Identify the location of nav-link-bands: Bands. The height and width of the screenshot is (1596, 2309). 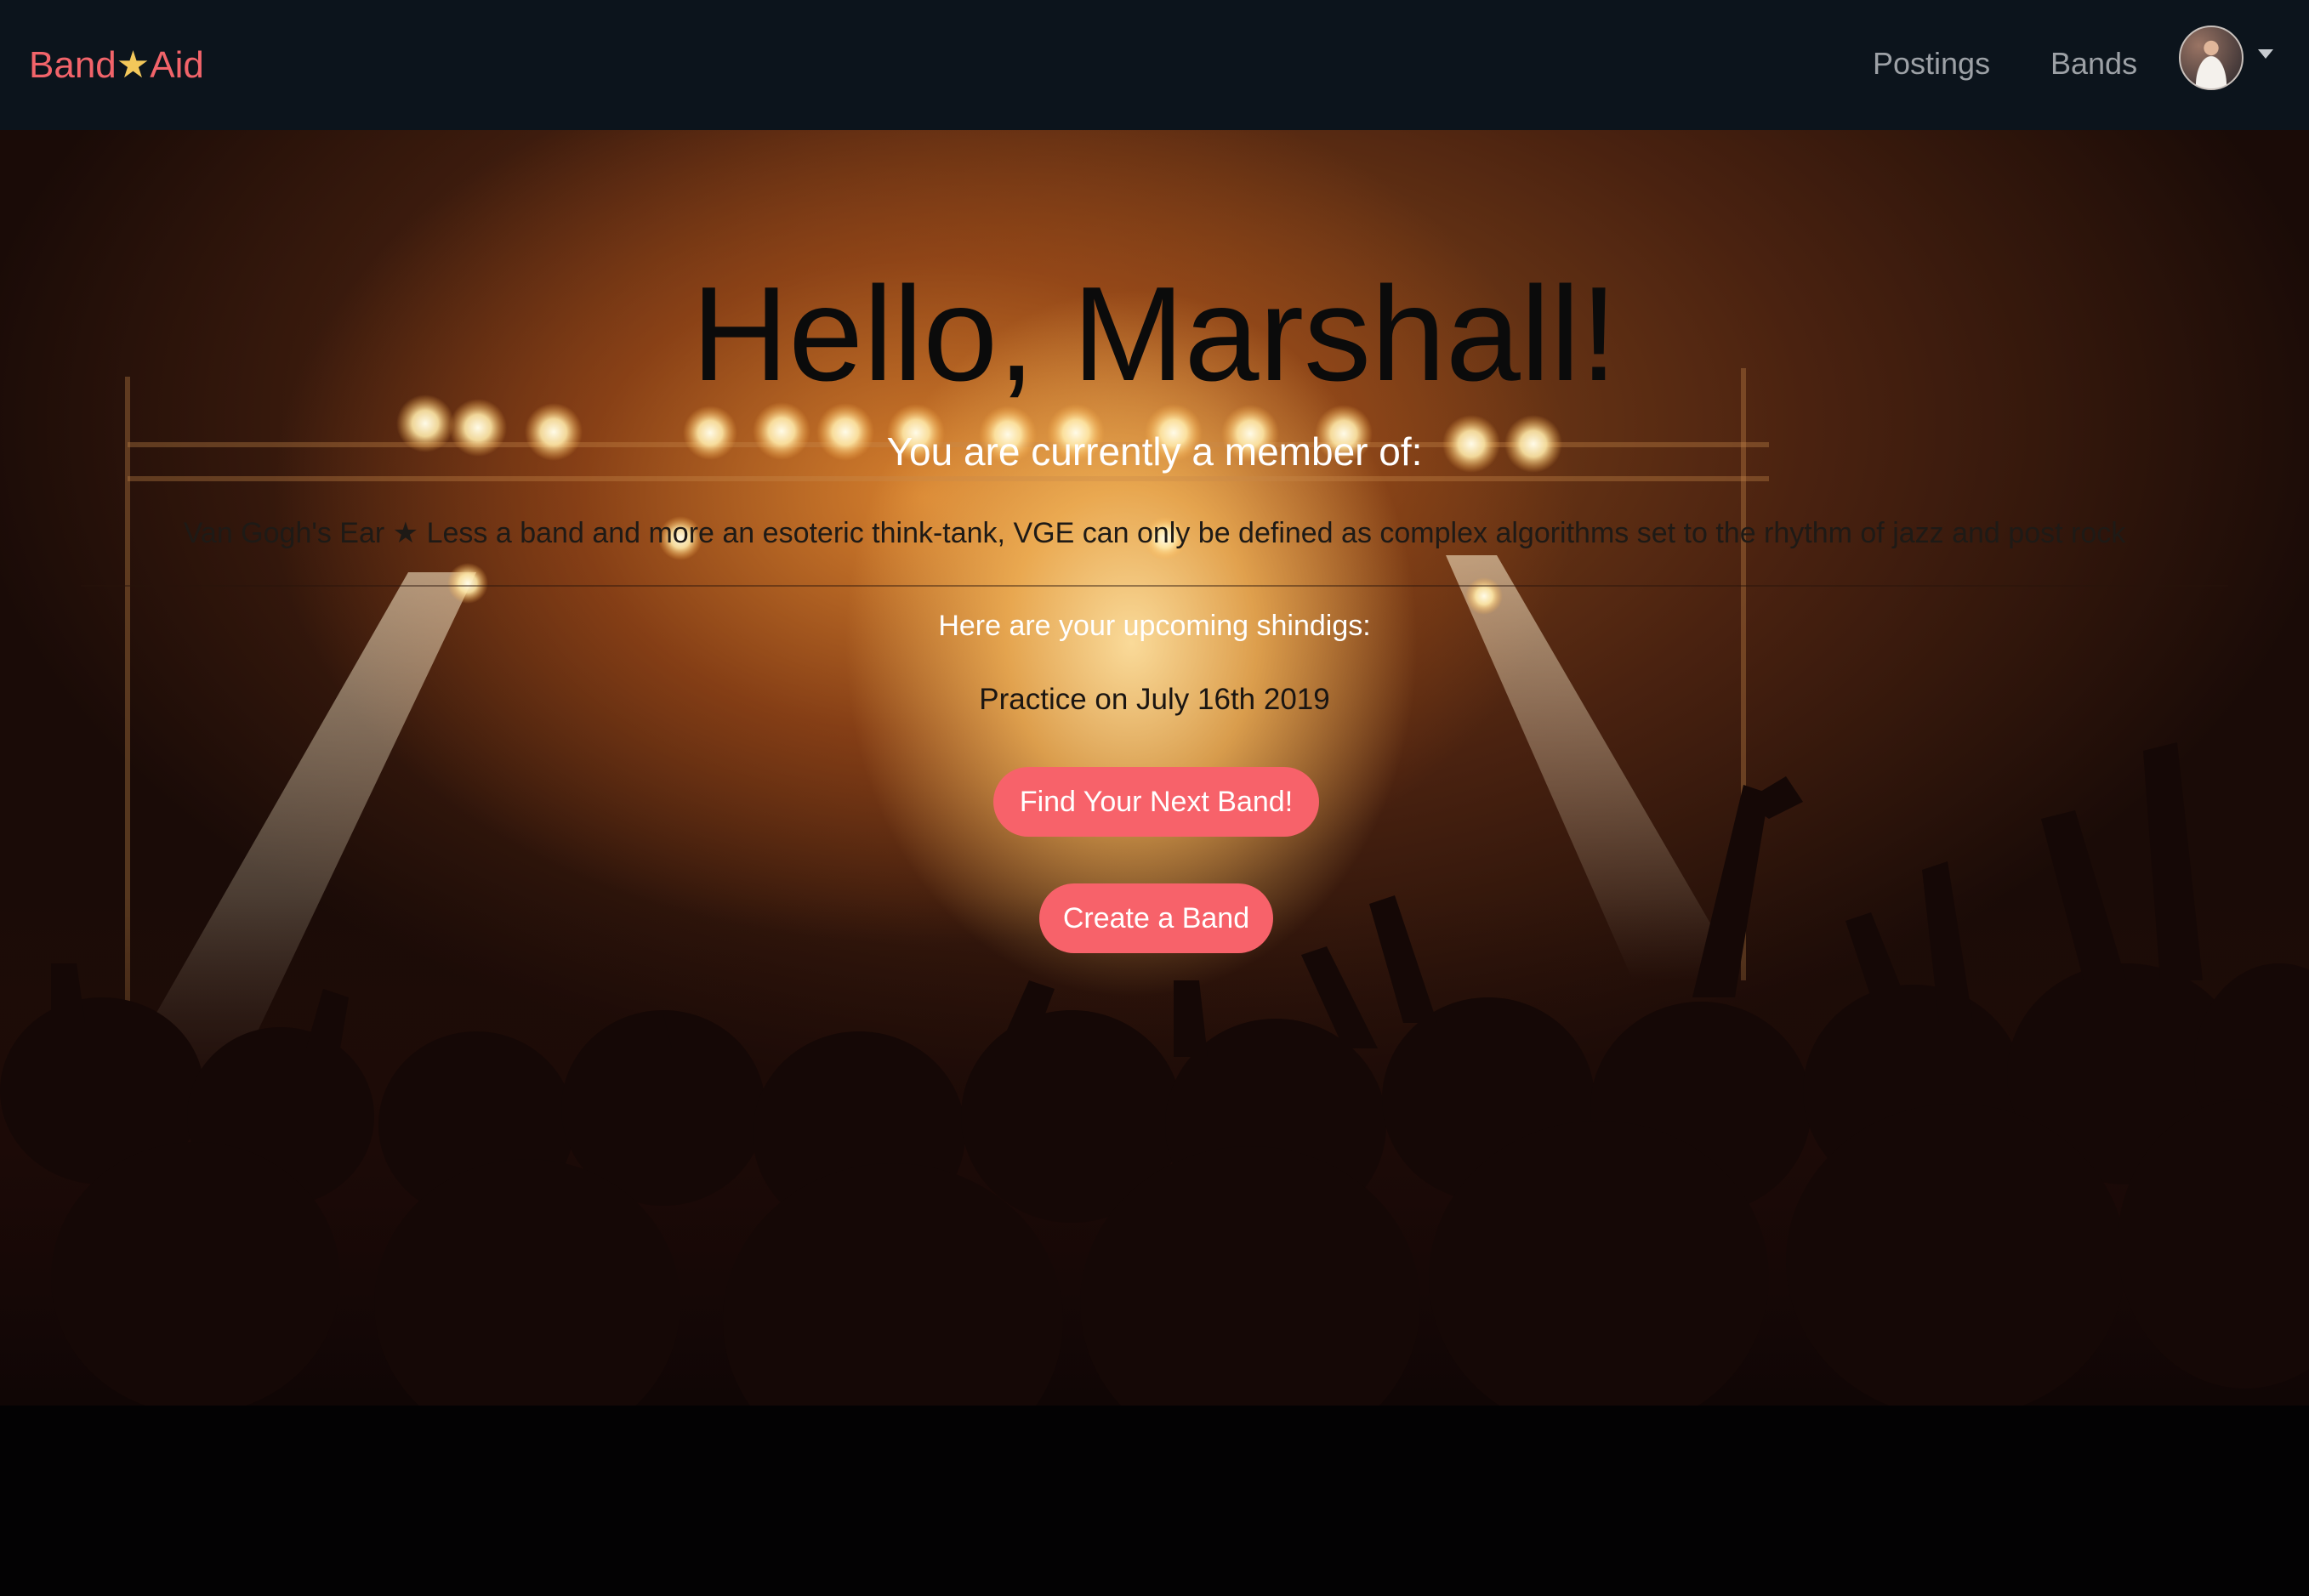
(2093, 65).